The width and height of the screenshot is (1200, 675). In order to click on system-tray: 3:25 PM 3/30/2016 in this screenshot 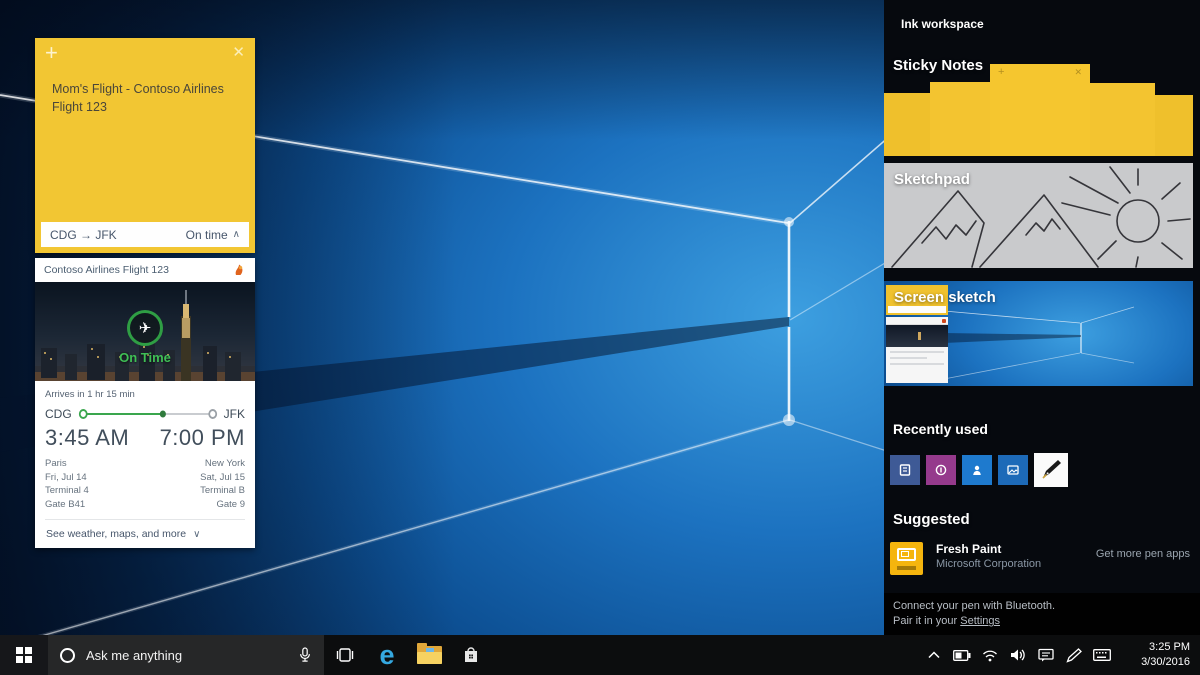, I will do `click(1060, 655)`.